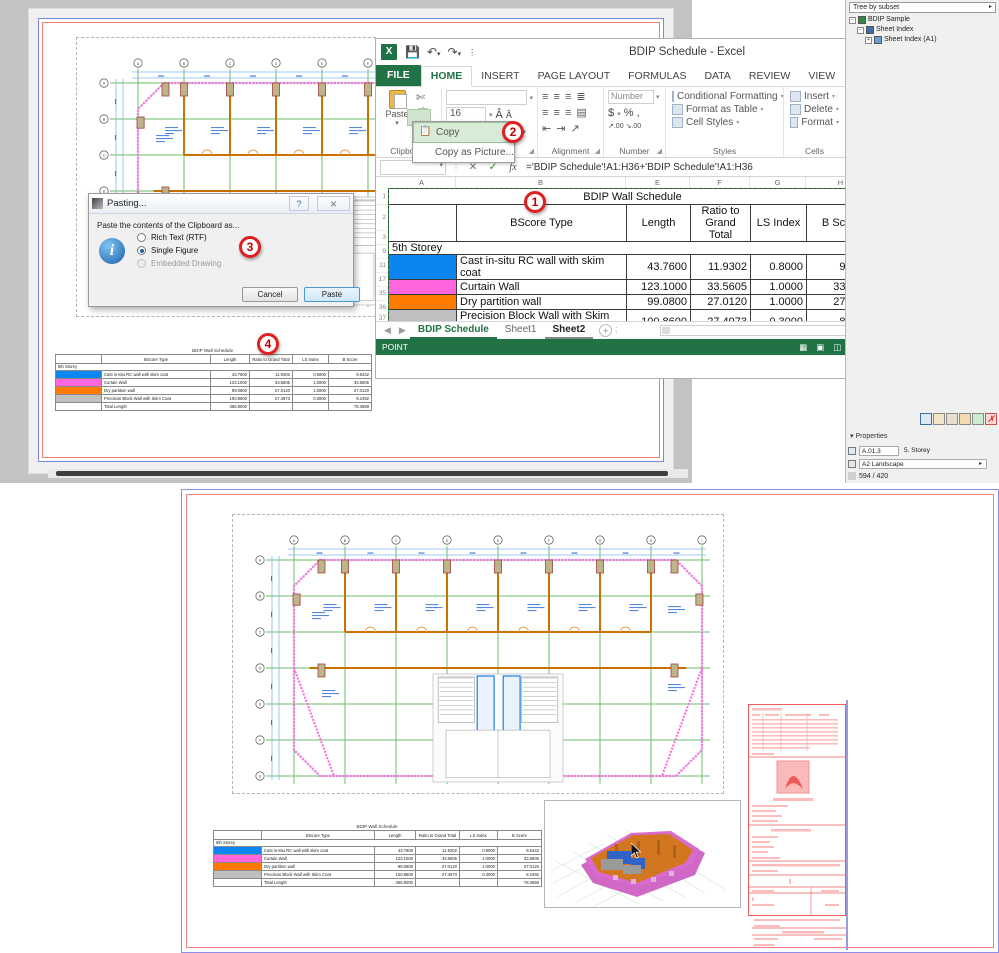 Image resolution: width=999 pixels, height=953 pixels. I want to click on decimal-buttons: ↗.00 ↘.00, so click(634, 126).